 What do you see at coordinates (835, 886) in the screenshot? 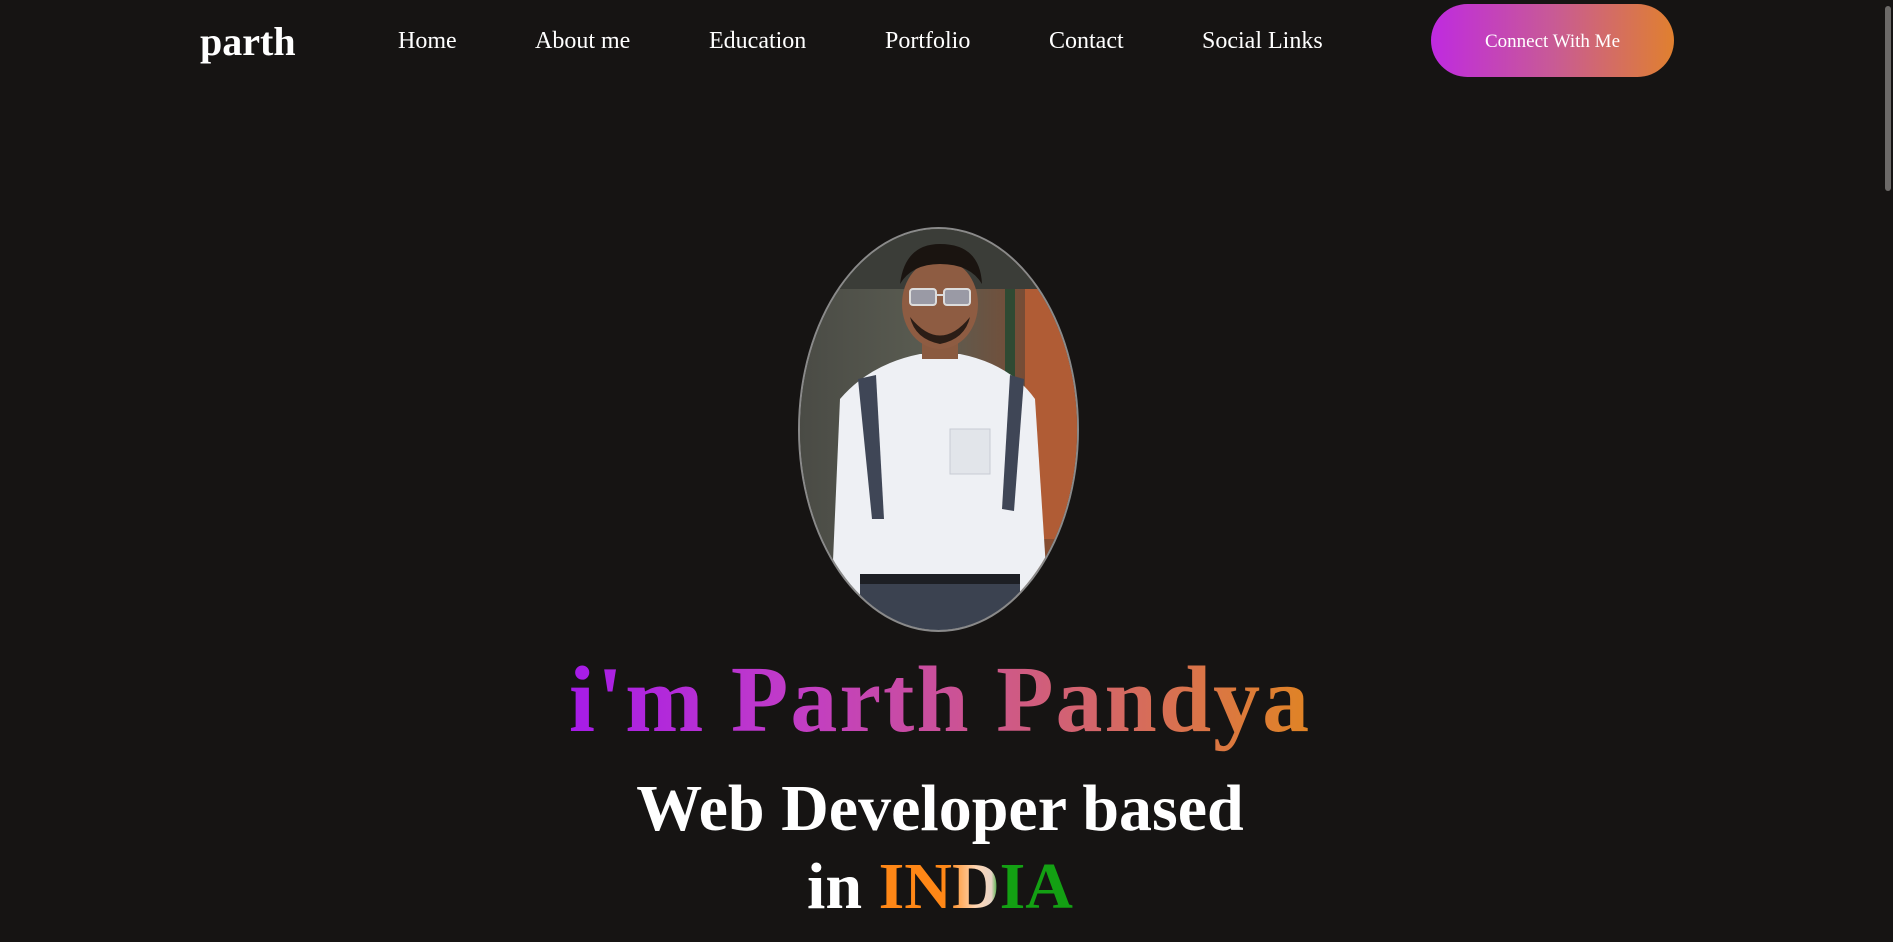
I see `tagline-prefix: in` at bounding box center [835, 886].